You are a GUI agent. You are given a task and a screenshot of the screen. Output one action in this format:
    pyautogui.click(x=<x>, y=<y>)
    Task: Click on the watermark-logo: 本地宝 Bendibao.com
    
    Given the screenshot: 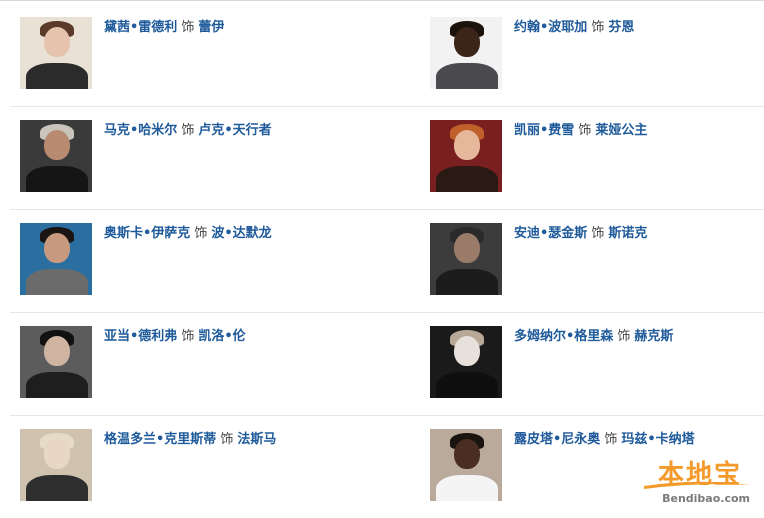 What is the action you would take?
    pyautogui.click(x=697, y=481)
    